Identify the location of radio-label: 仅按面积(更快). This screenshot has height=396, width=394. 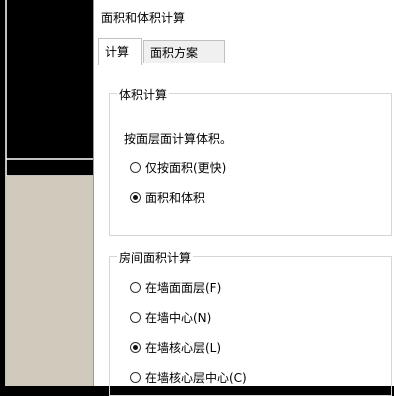
(186, 168).